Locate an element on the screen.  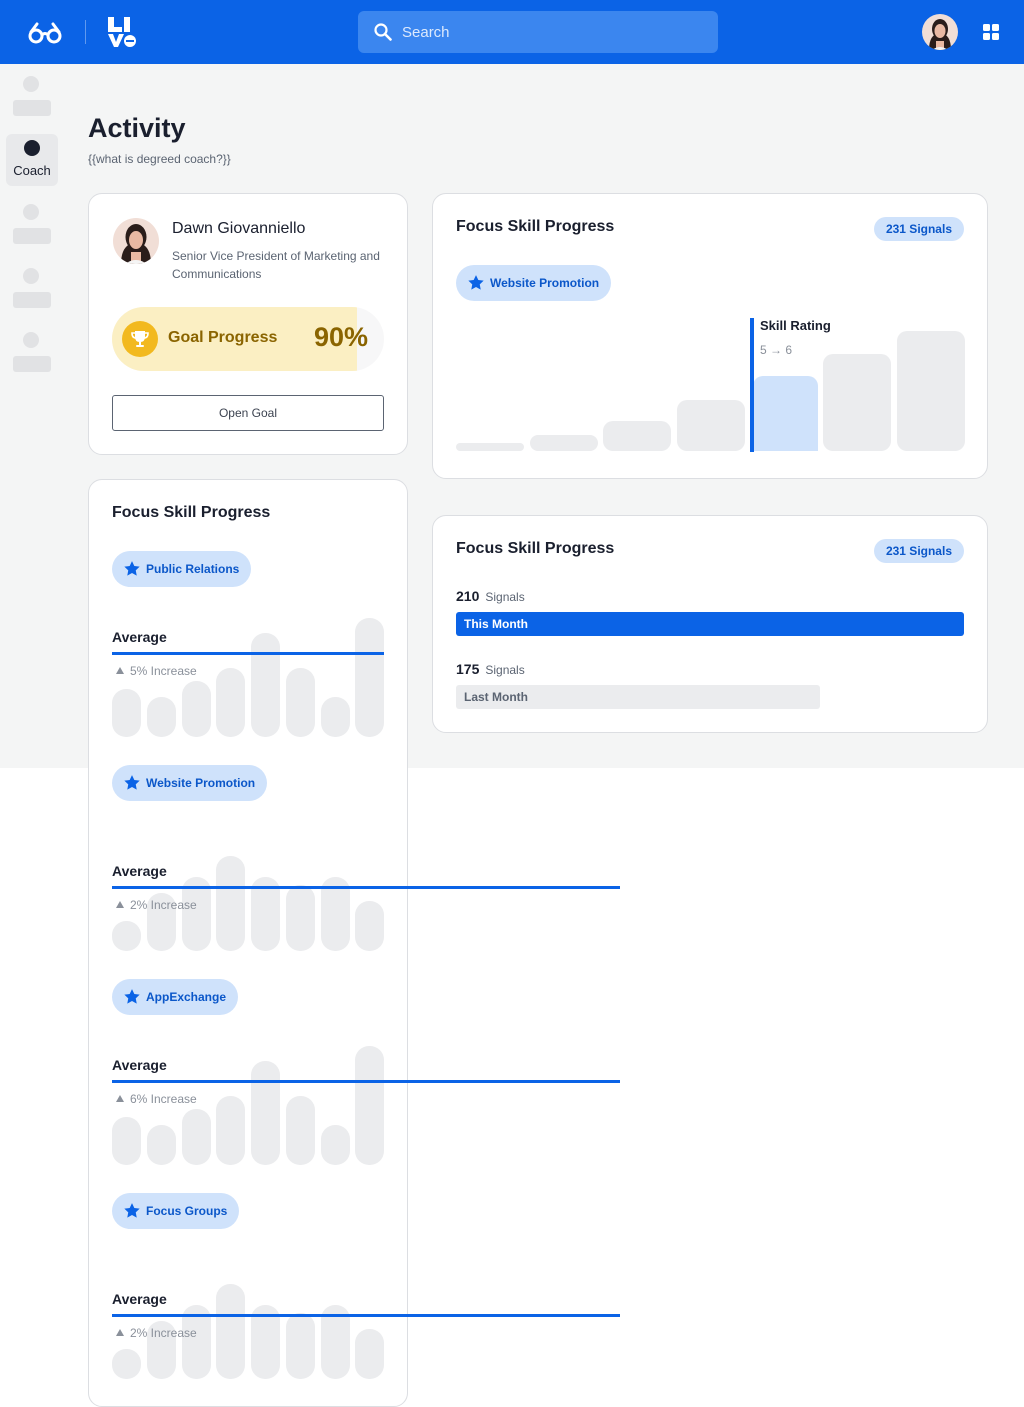
open-goal-button: Open Goal is located at coordinates (248, 413).